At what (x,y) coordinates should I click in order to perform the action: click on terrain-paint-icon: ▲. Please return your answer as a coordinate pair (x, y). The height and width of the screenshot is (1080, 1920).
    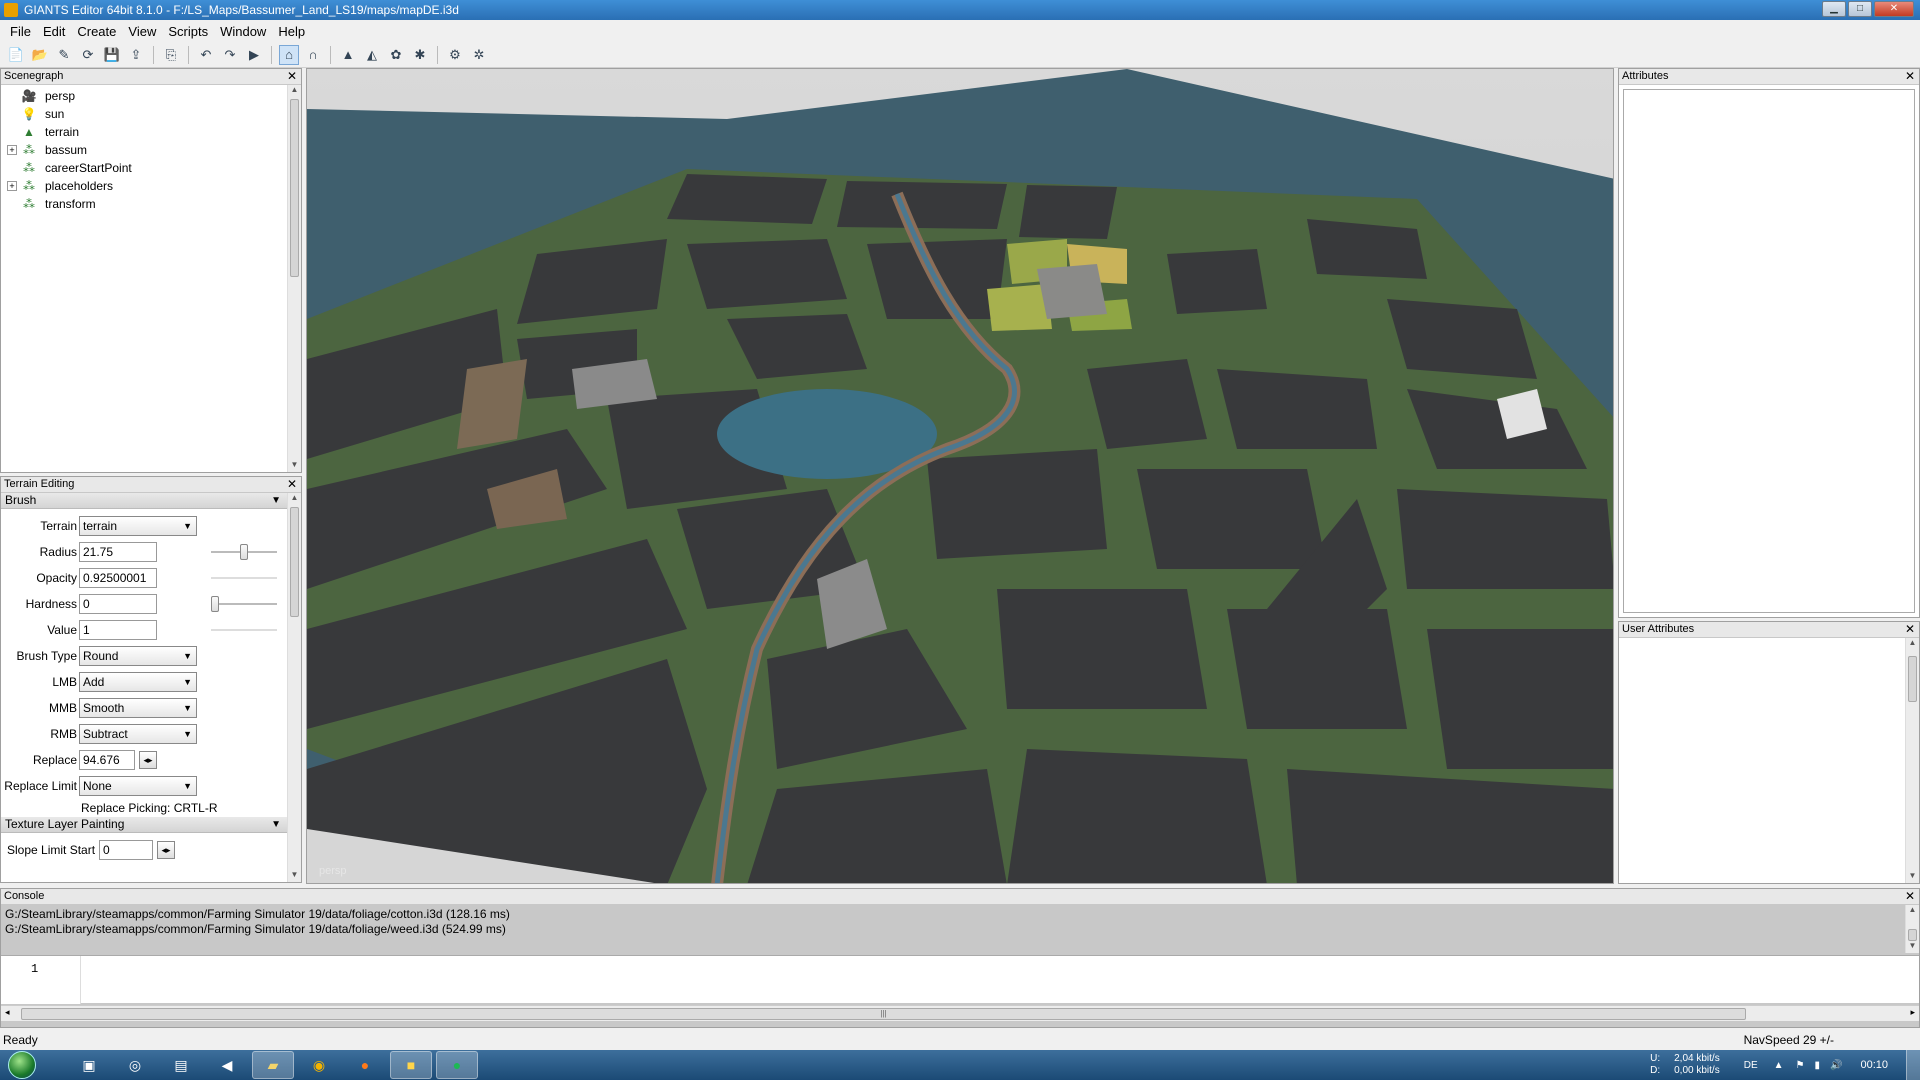
    Looking at the image, I should click on (348, 55).